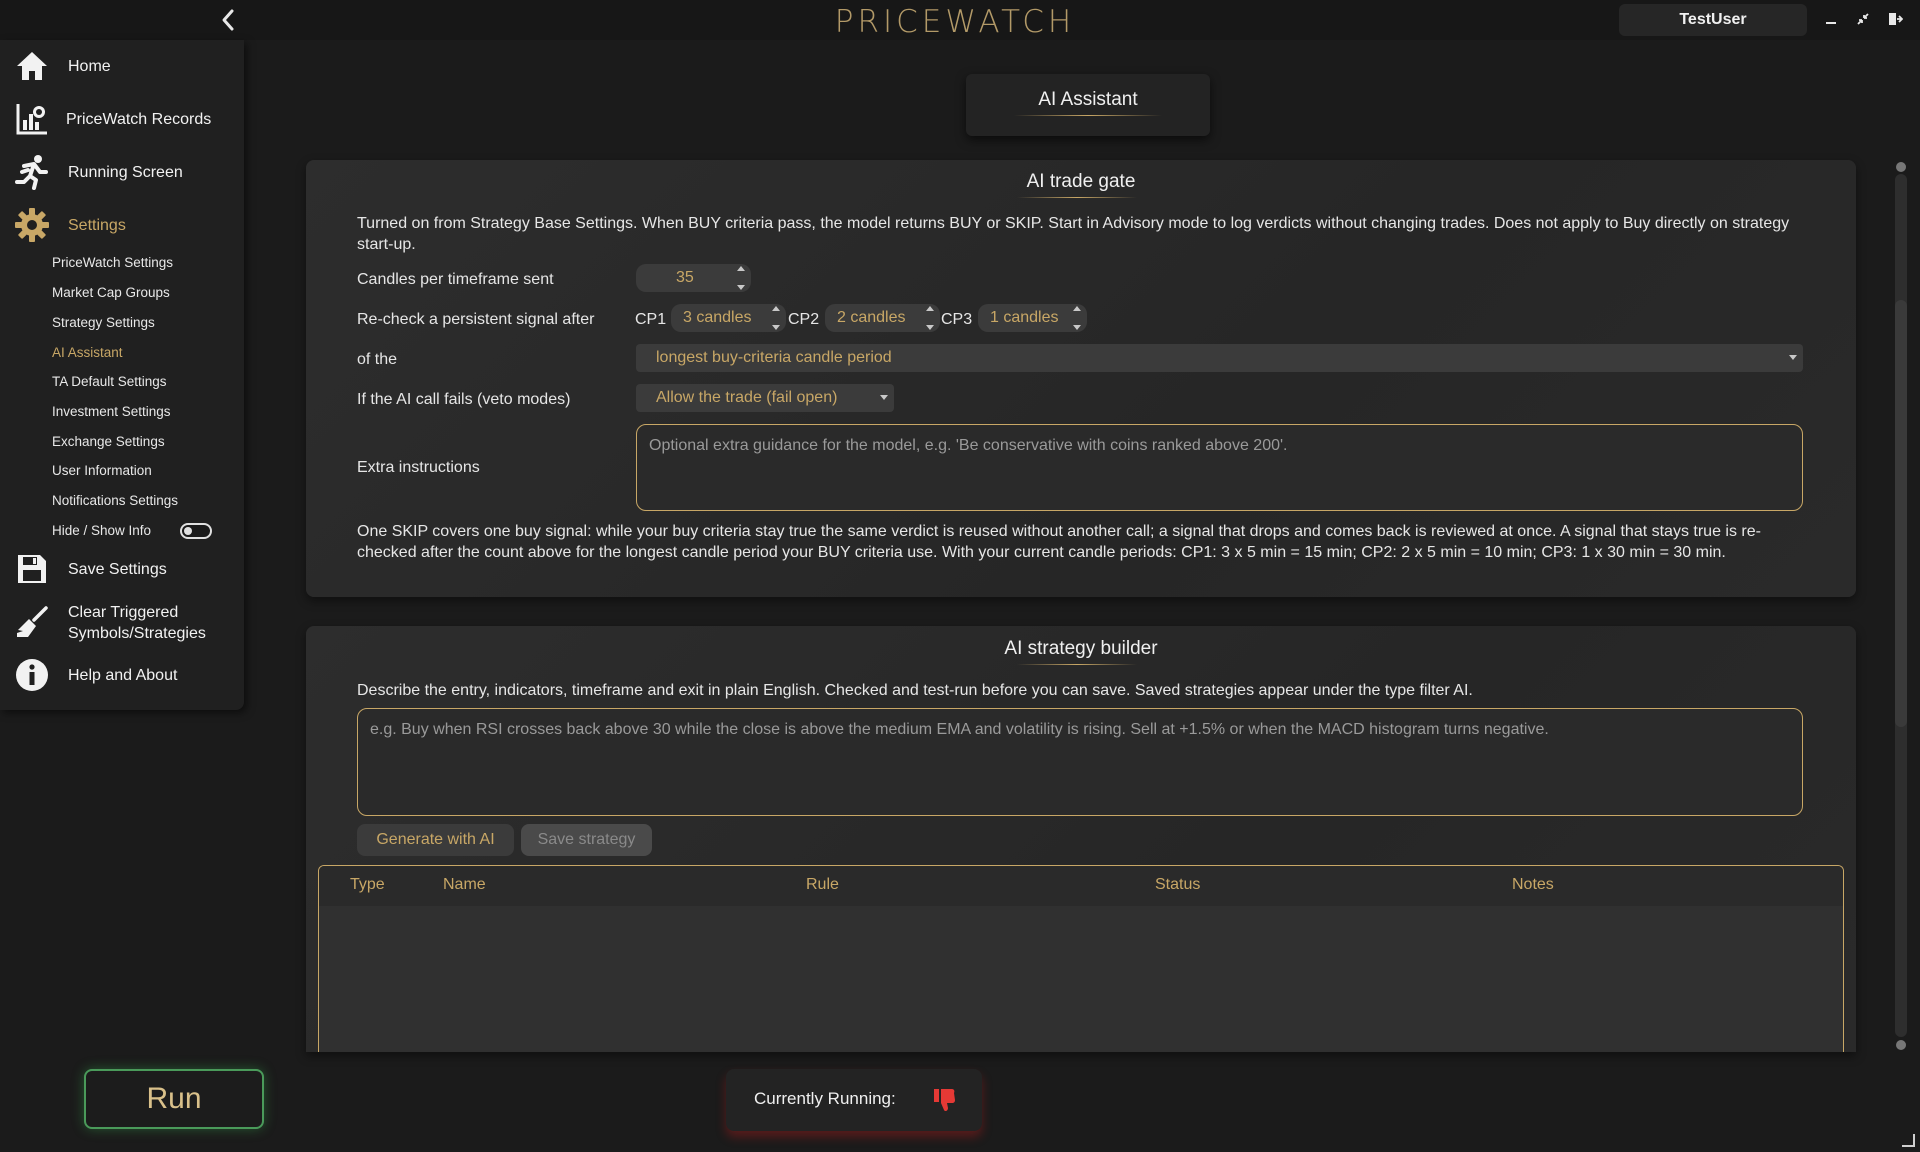 The width and height of the screenshot is (1920, 1152). I want to click on cp1-spinbox: 3 candles, so click(728, 318).